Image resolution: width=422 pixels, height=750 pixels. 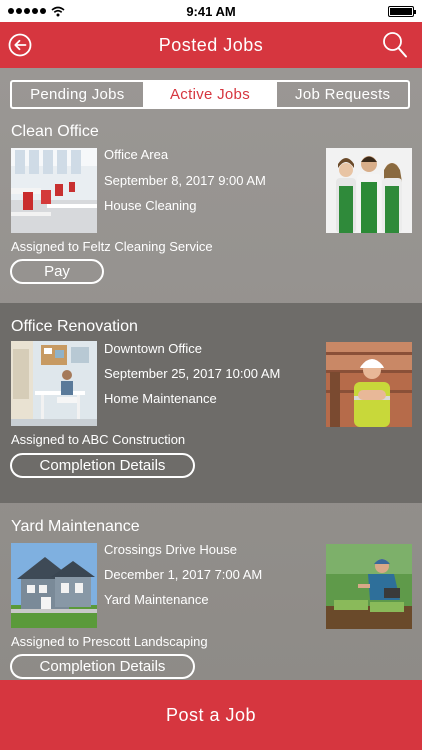 What do you see at coordinates (153, 348) in the screenshot?
I see `job-location: Downtown Office` at bounding box center [153, 348].